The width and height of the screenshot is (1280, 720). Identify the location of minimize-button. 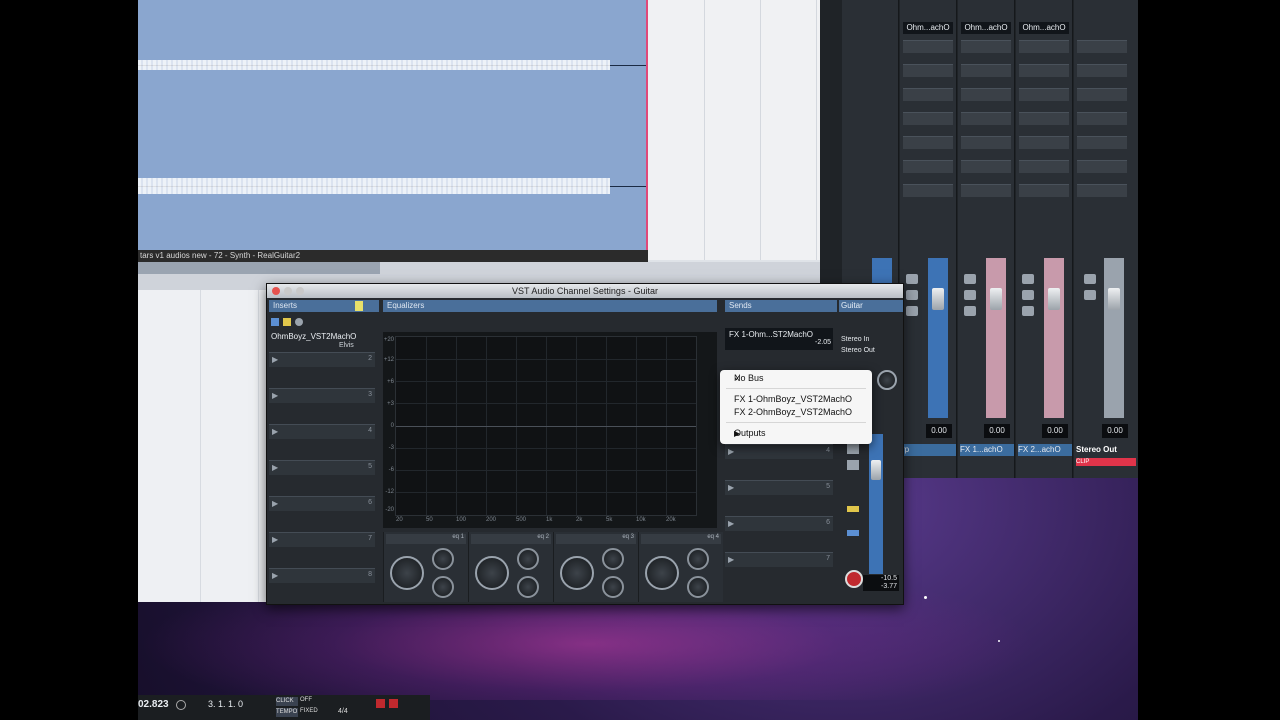
(288, 291).